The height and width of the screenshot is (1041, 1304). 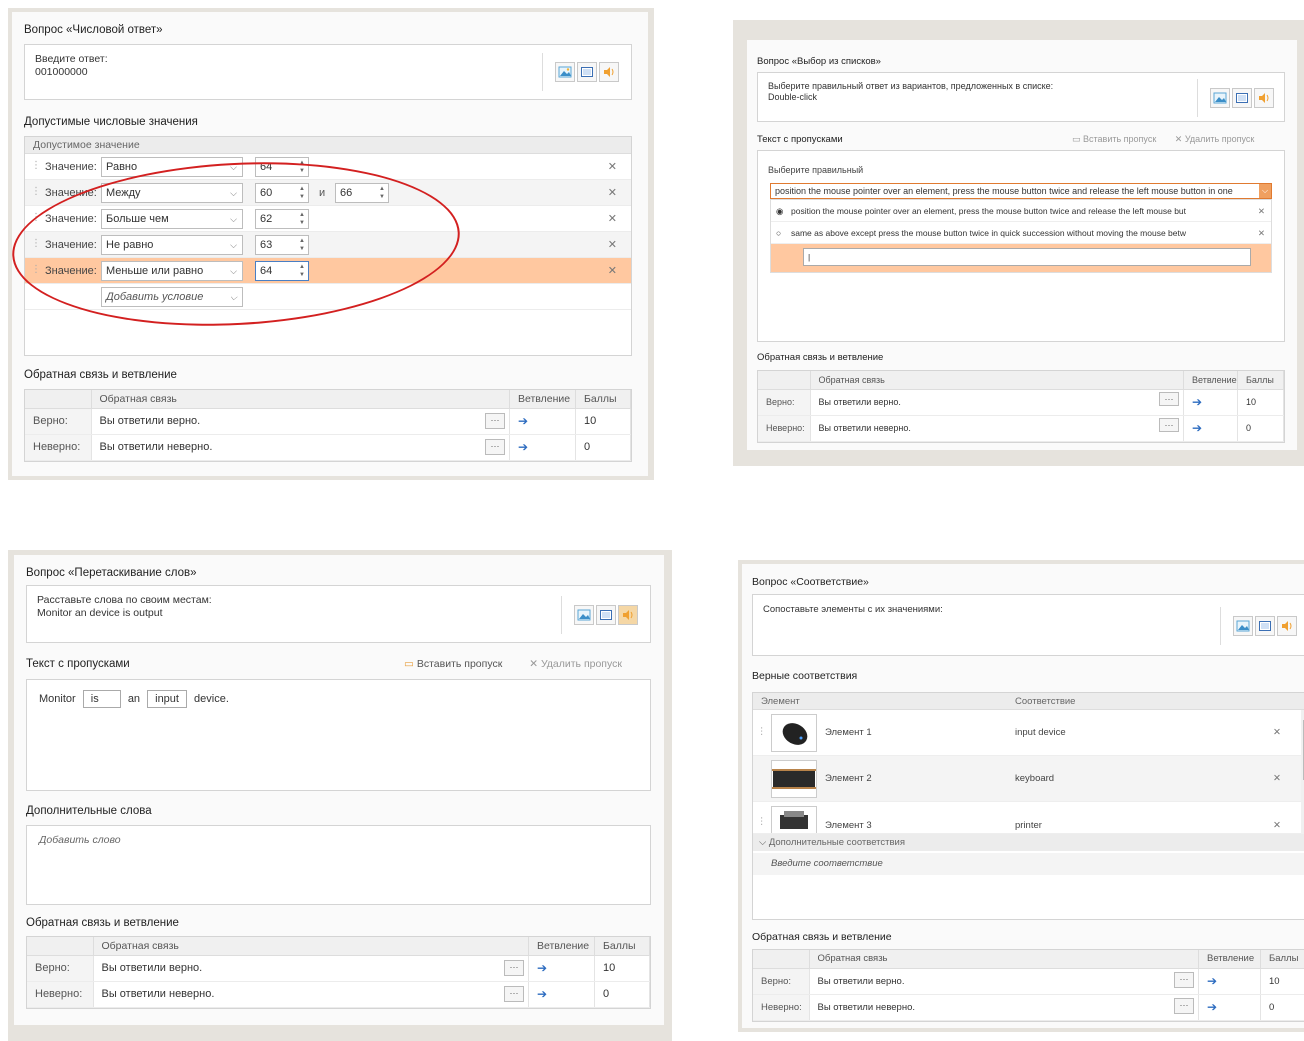 I want to click on extra-words-box: Добавить слово, so click(x=338, y=865).